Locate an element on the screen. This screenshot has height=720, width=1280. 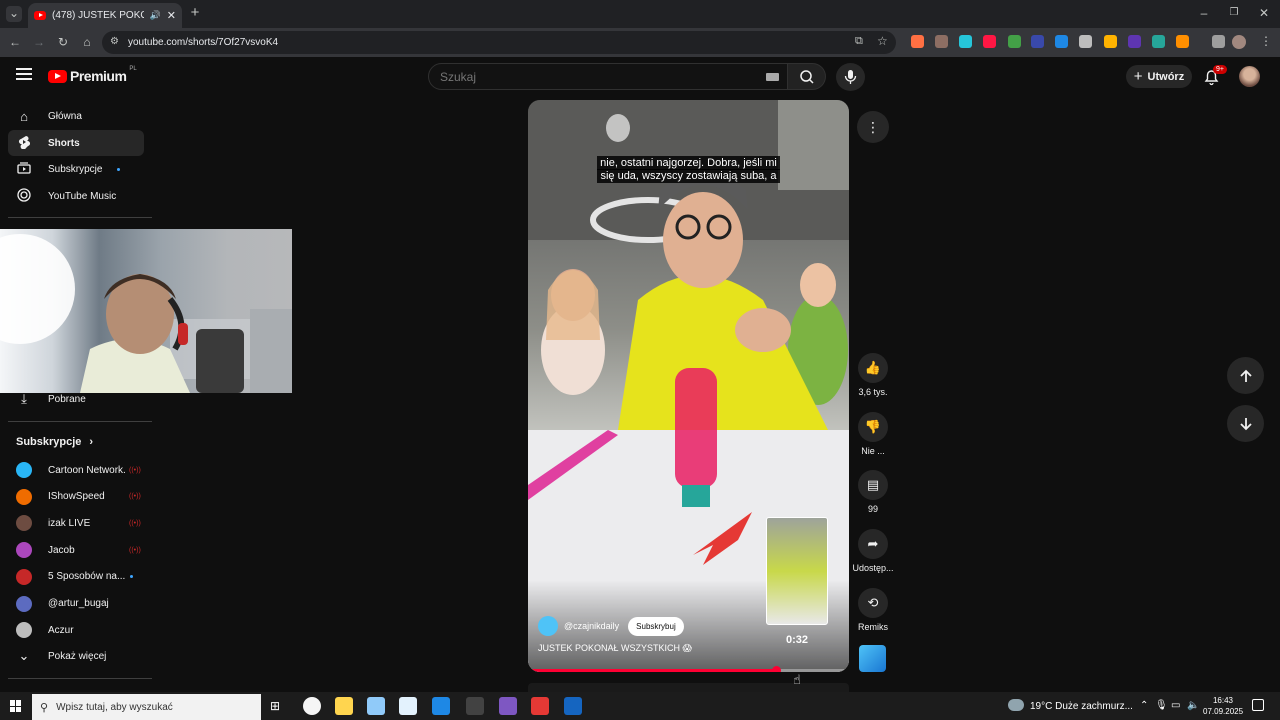
subscription-channel: Aczur is located at coordinates (76, 630).